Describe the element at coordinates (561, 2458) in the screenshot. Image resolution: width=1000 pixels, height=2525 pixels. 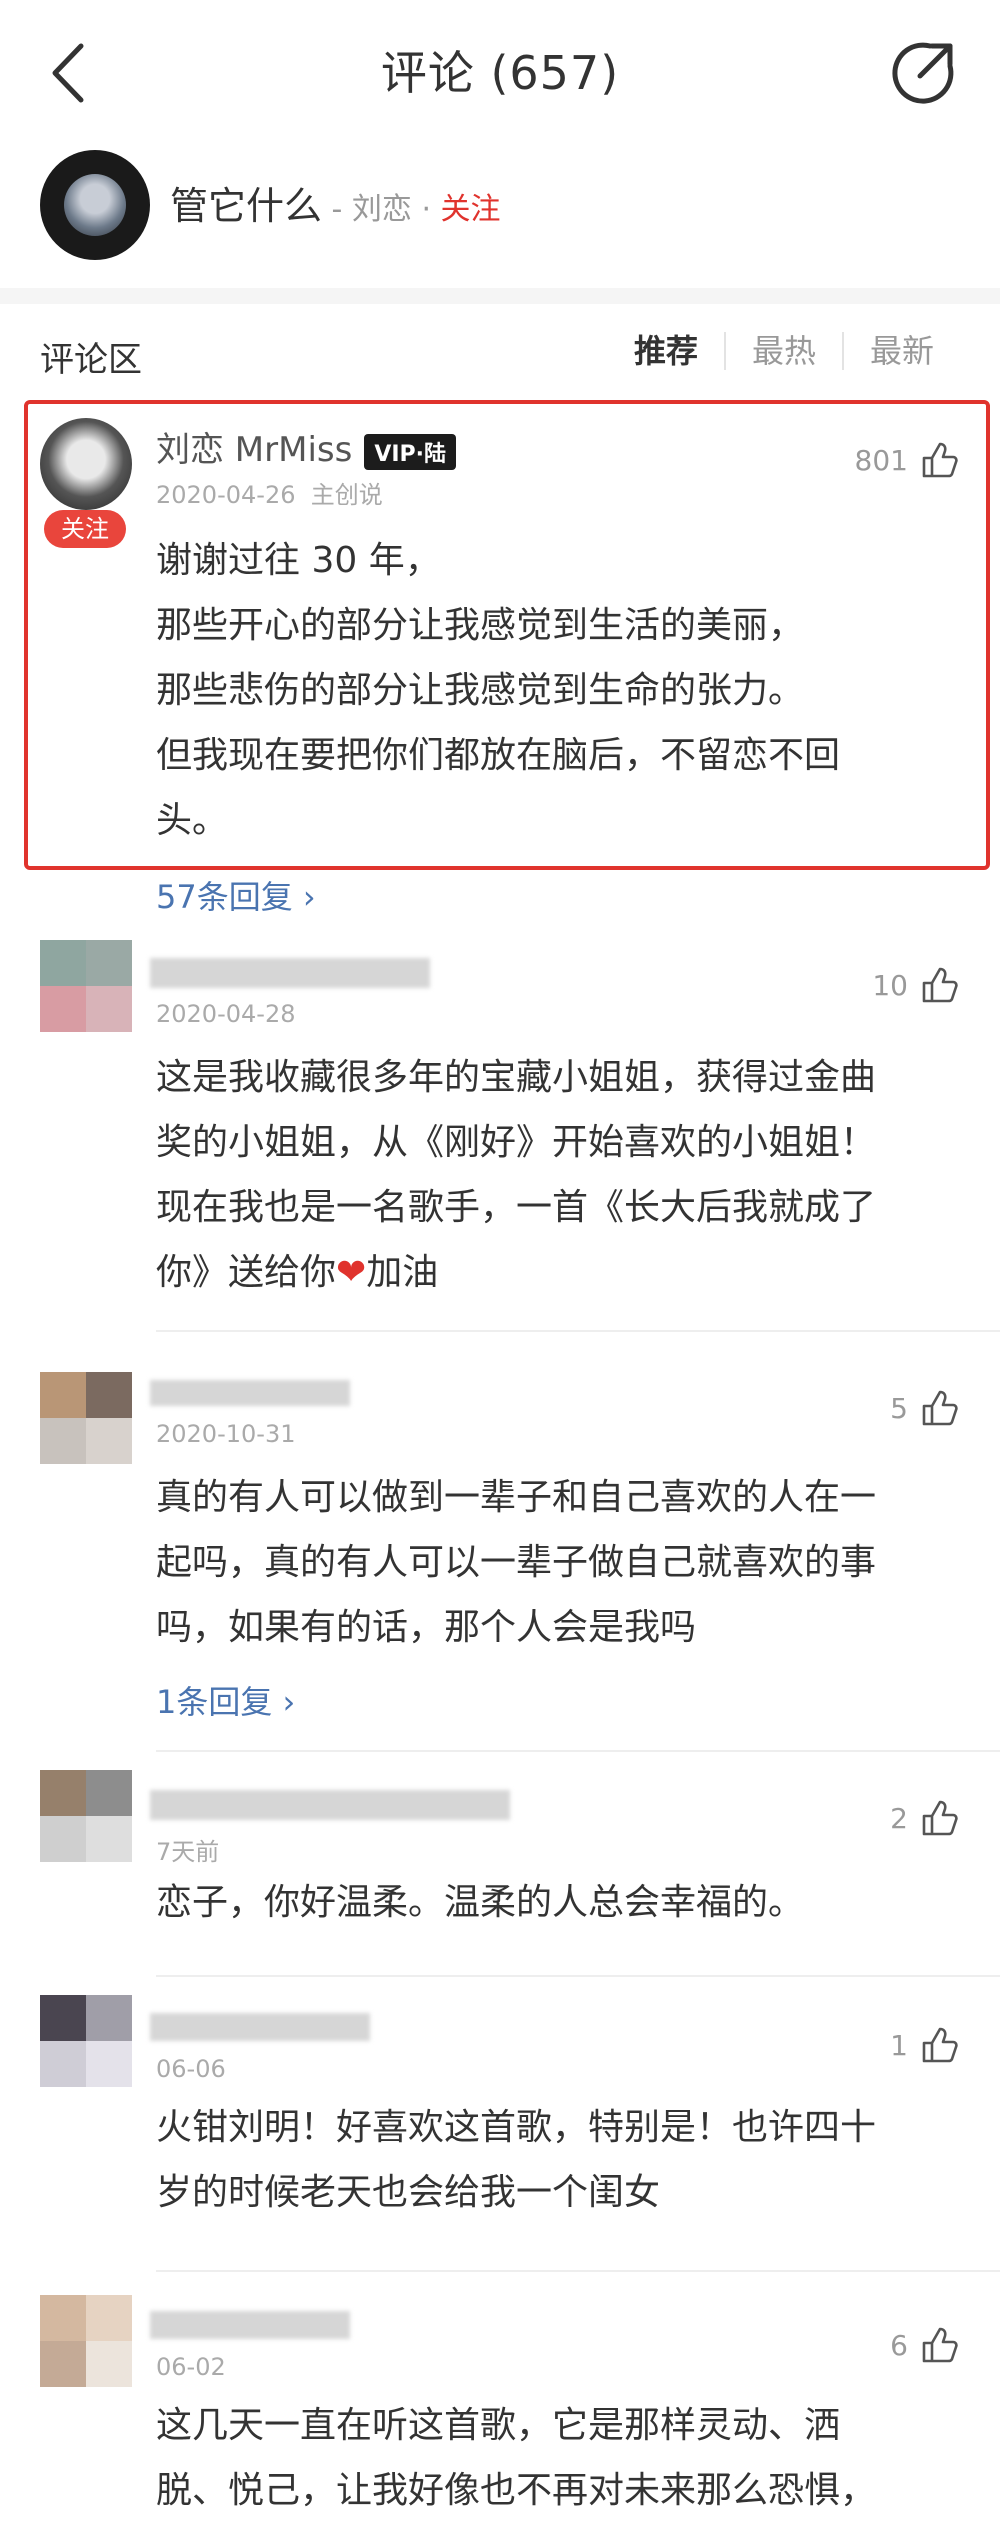
I see `comment-text: 这几天一直在听这首歌，它是那样灵动、洒 脱、悦己，让我好像也不再对未来那么恐惧，` at that location.